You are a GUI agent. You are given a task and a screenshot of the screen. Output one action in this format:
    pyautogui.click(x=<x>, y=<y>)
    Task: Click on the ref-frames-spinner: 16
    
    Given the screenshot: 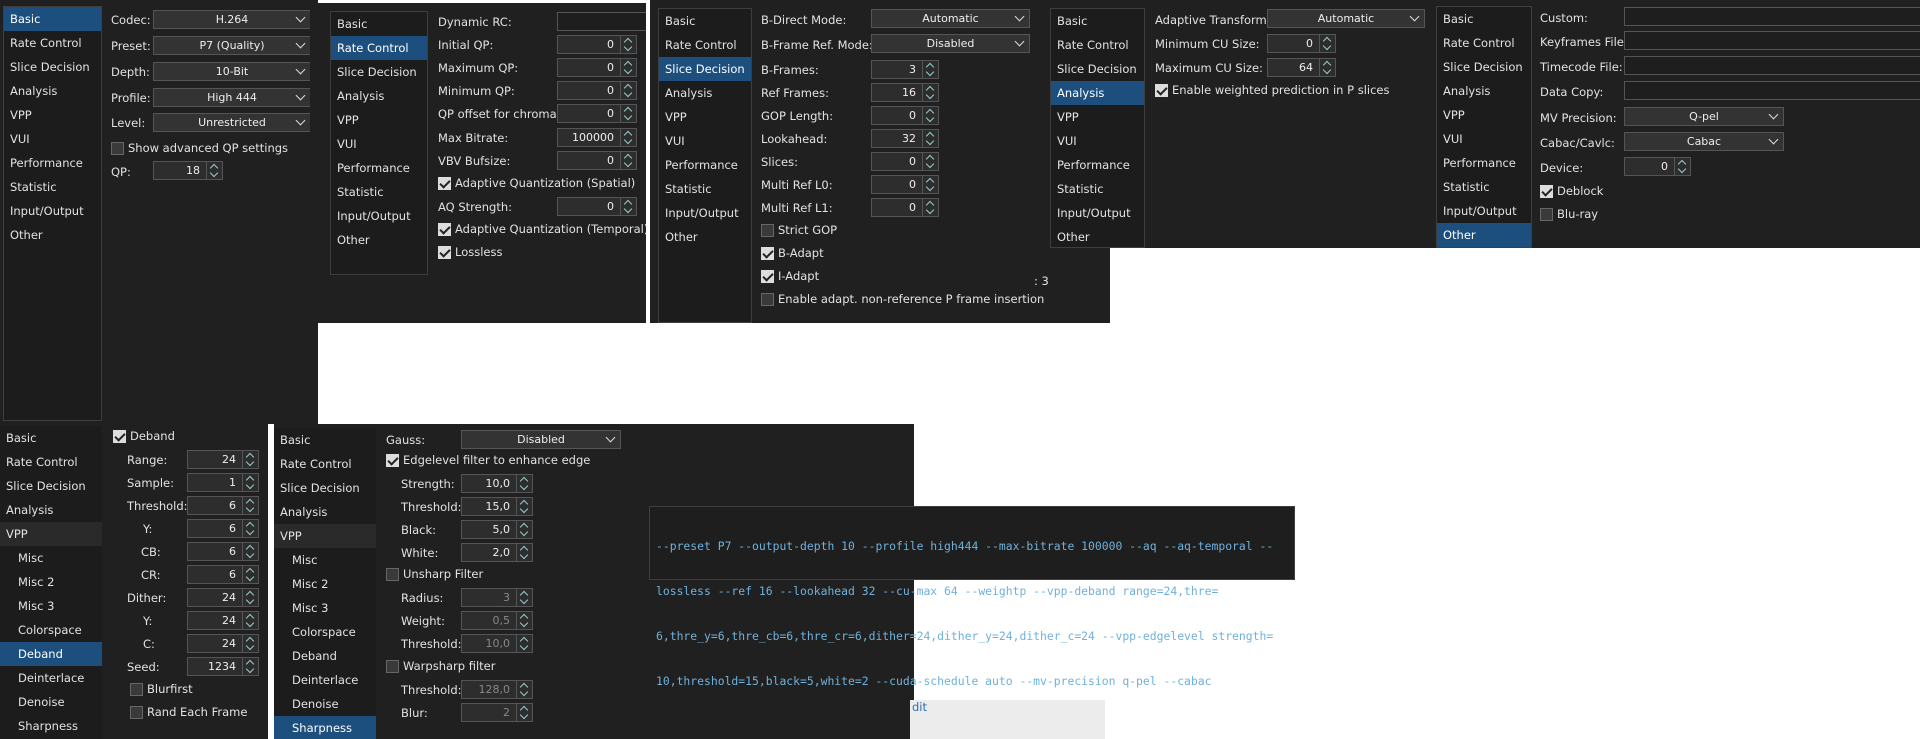 What is the action you would take?
    pyautogui.click(x=905, y=92)
    